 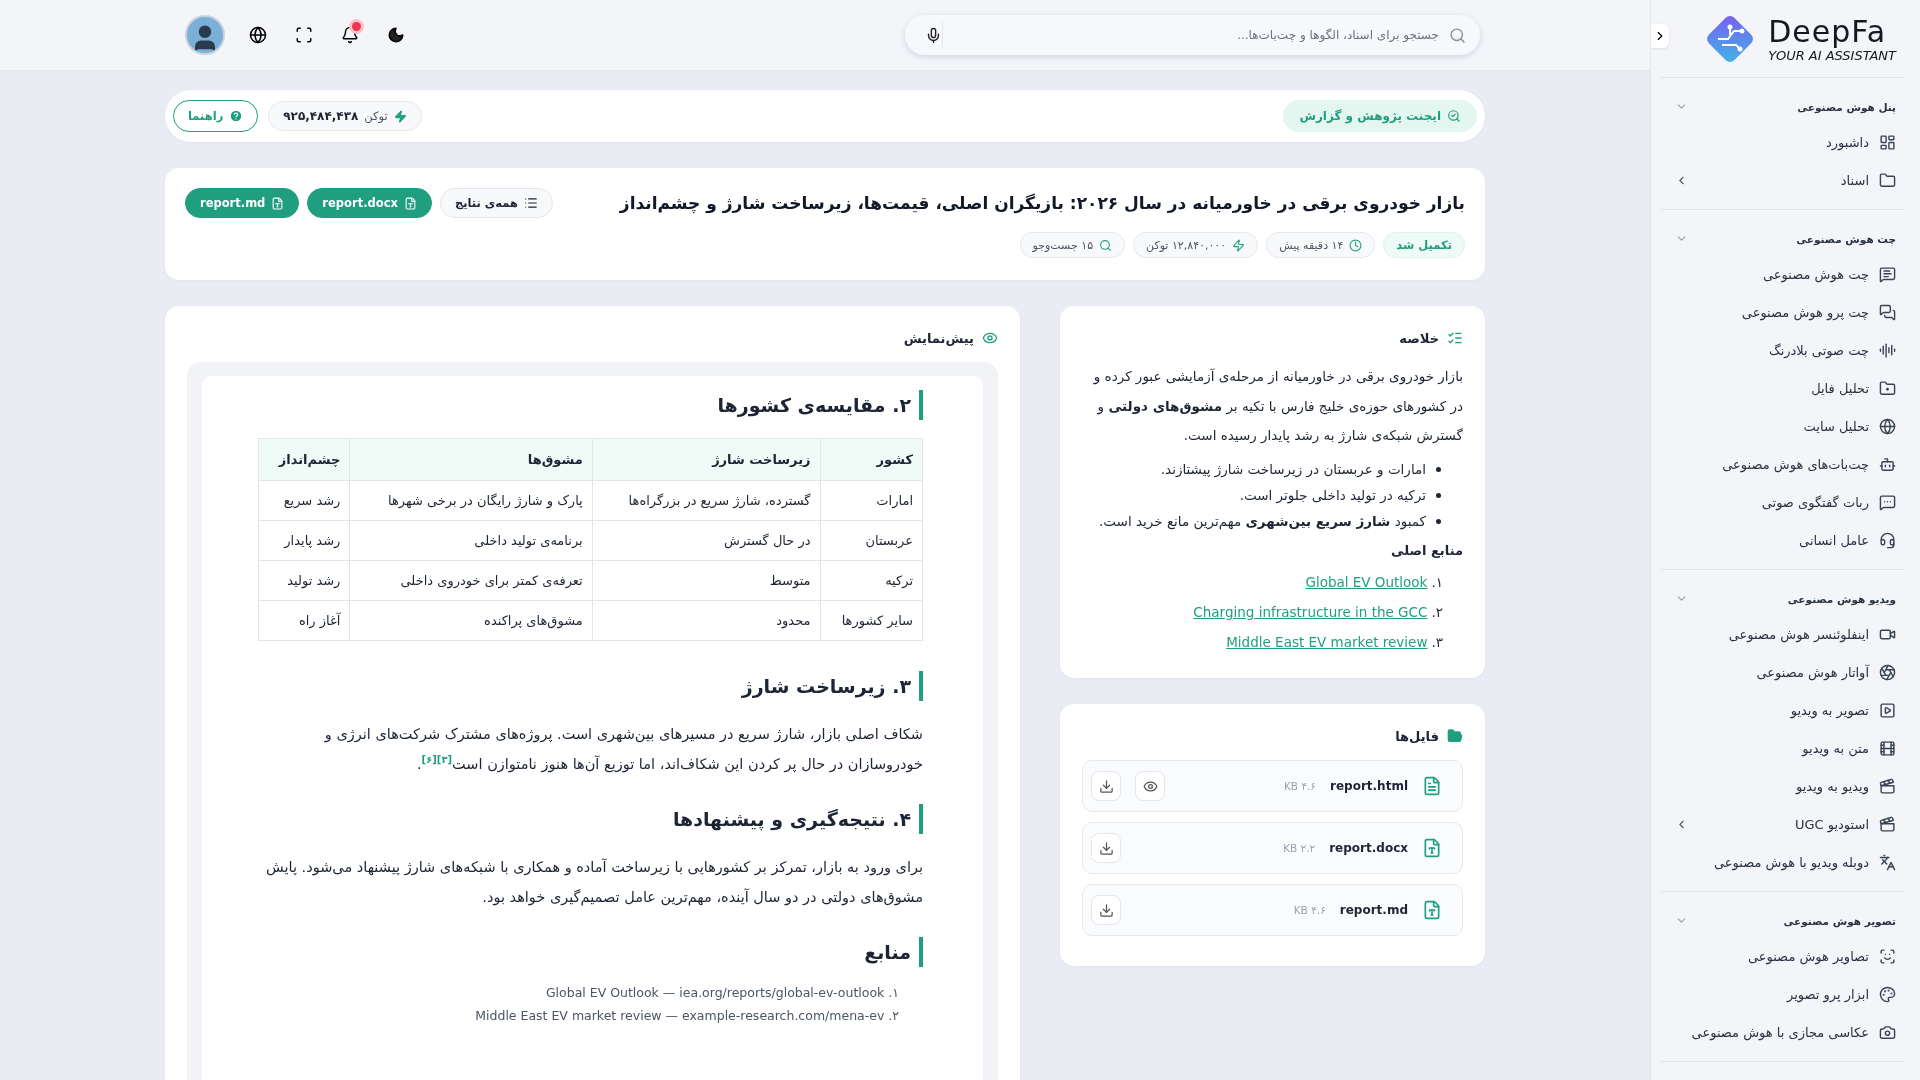 I want to click on globe-icon, so click(x=1887, y=426).